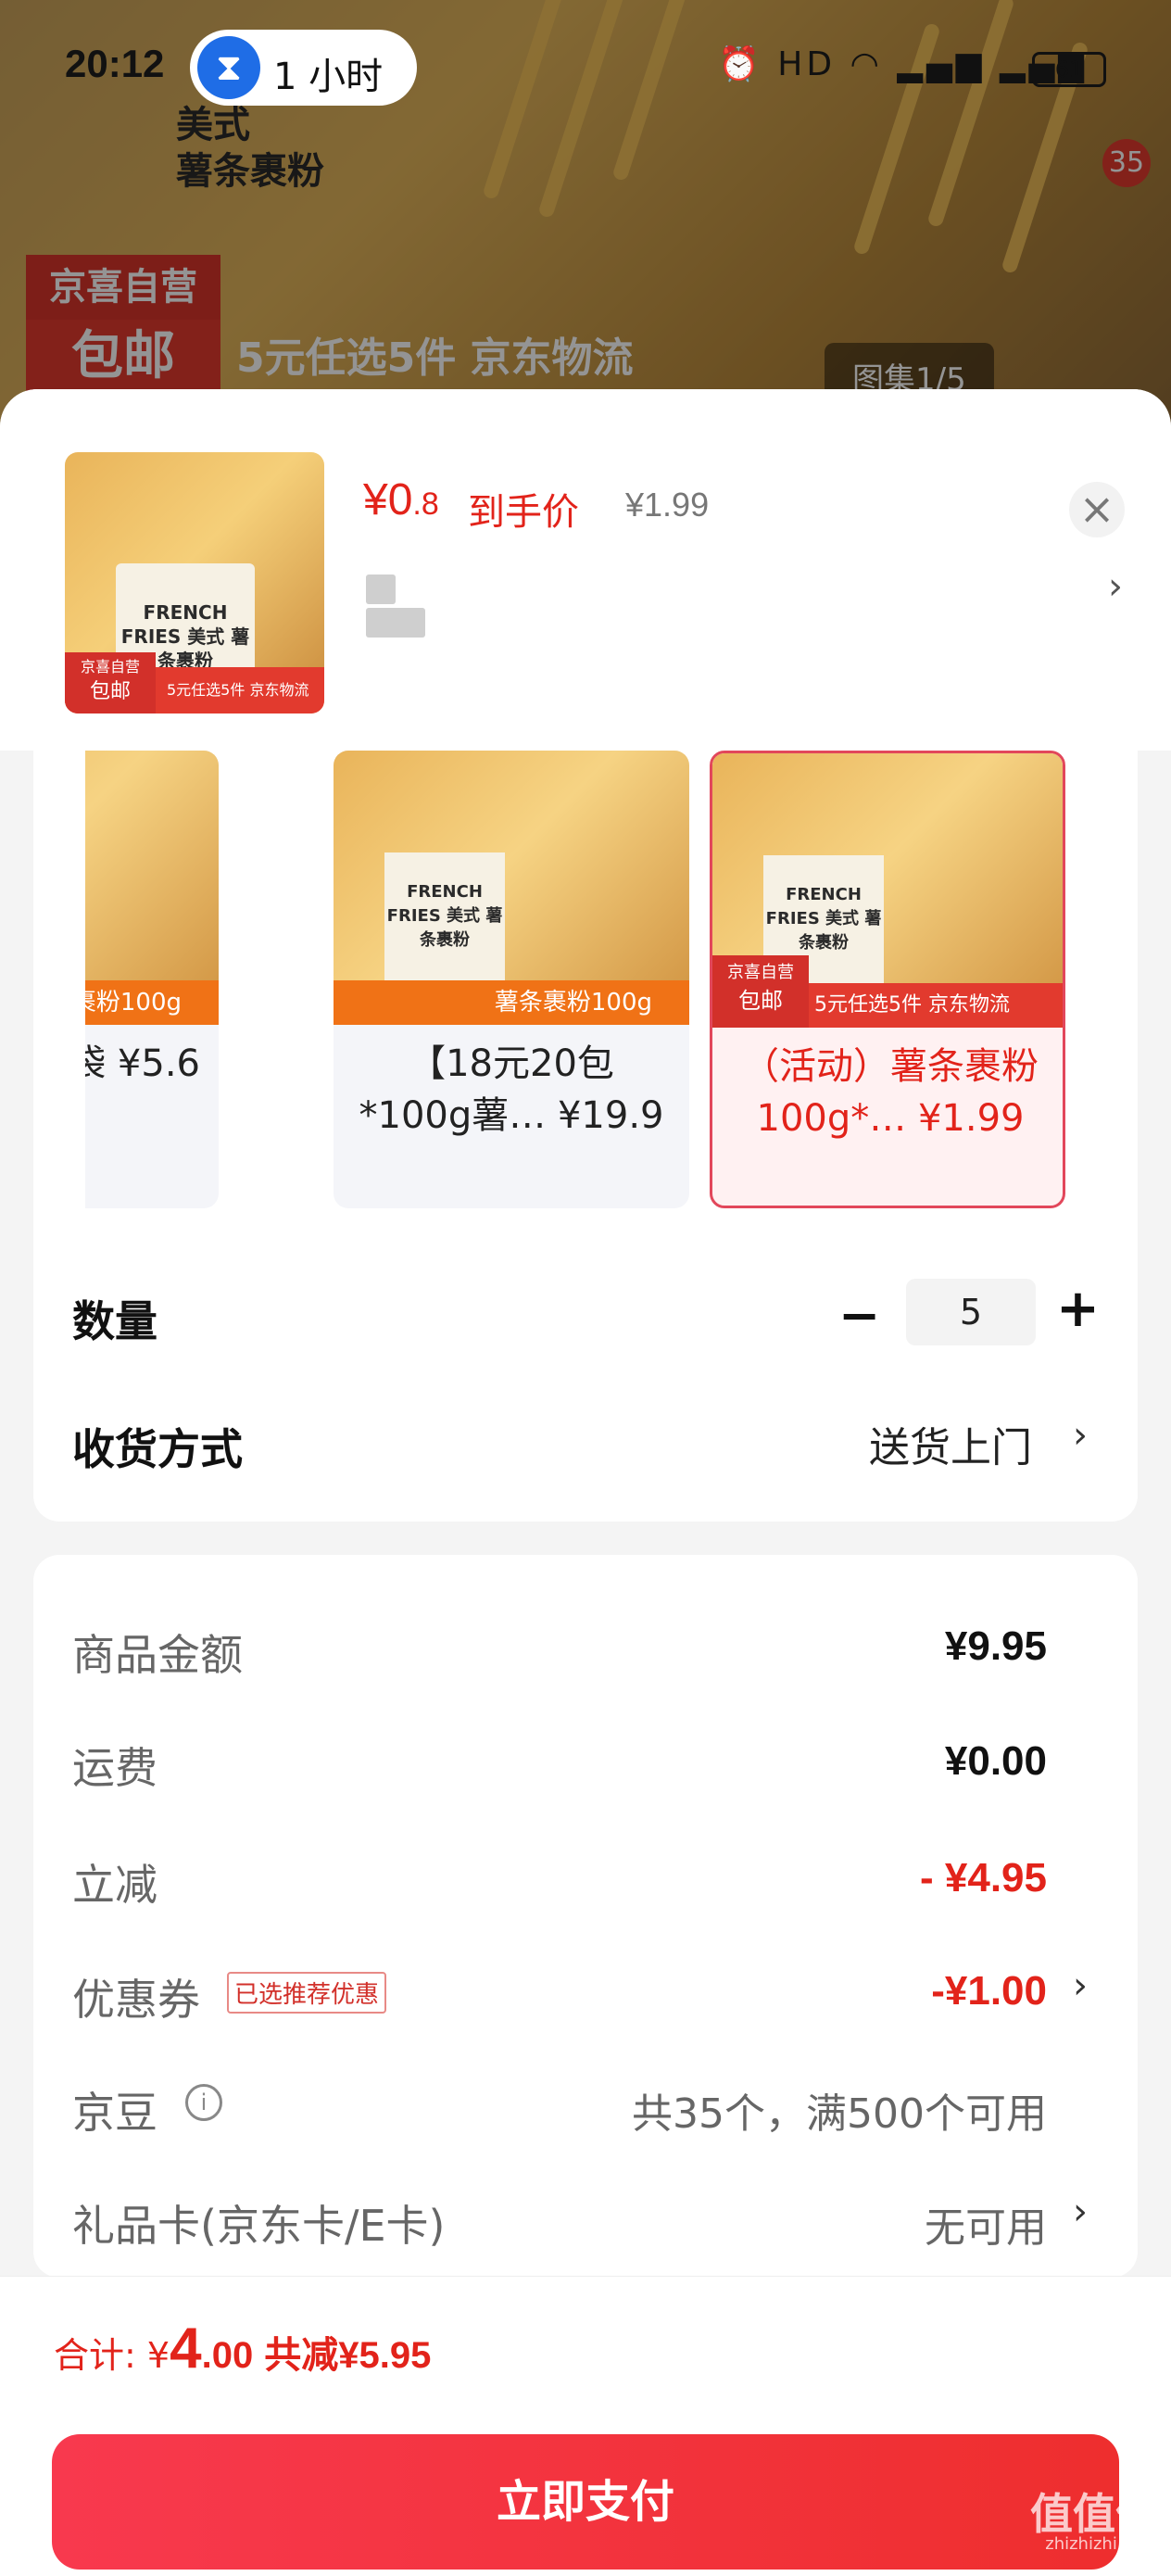 This screenshot has height=2576, width=1171. Describe the element at coordinates (142, 1064) in the screenshot. I see `variant-label: …*8袋 ¥5.6` at that location.